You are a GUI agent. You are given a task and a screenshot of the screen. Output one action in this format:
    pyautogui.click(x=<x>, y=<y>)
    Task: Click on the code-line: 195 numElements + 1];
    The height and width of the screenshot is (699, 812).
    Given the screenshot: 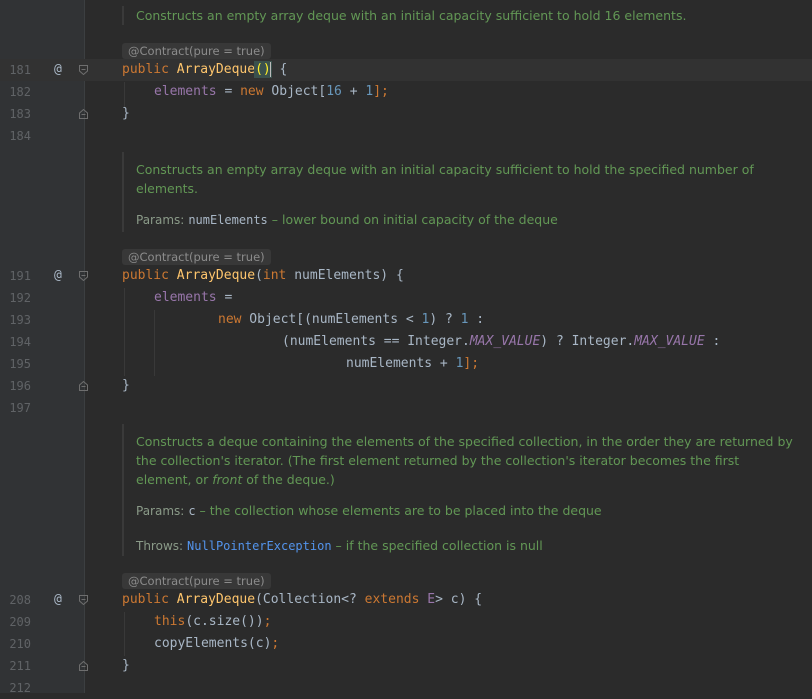 What is the action you would take?
    pyautogui.click(x=406, y=364)
    